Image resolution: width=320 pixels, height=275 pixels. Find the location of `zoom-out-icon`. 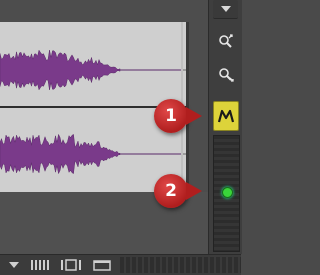

zoom-out-icon is located at coordinates (226, 74).